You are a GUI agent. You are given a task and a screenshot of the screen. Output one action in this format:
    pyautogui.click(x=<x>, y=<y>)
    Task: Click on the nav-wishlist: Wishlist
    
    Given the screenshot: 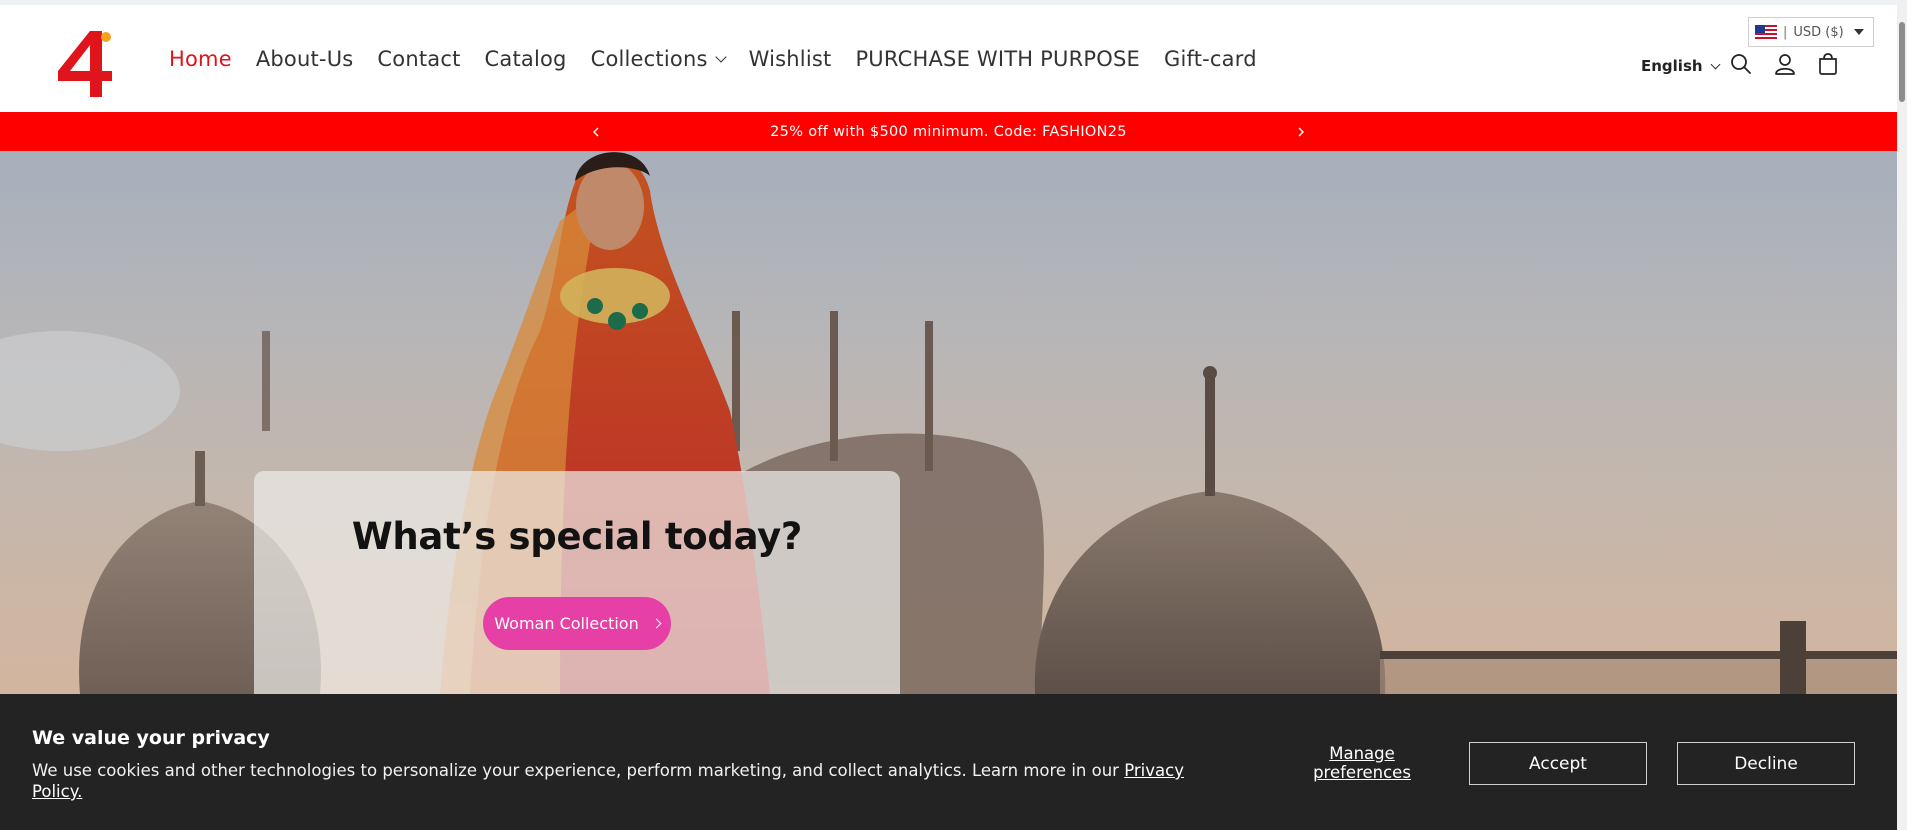 What is the action you would take?
    pyautogui.click(x=790, y=59)
    